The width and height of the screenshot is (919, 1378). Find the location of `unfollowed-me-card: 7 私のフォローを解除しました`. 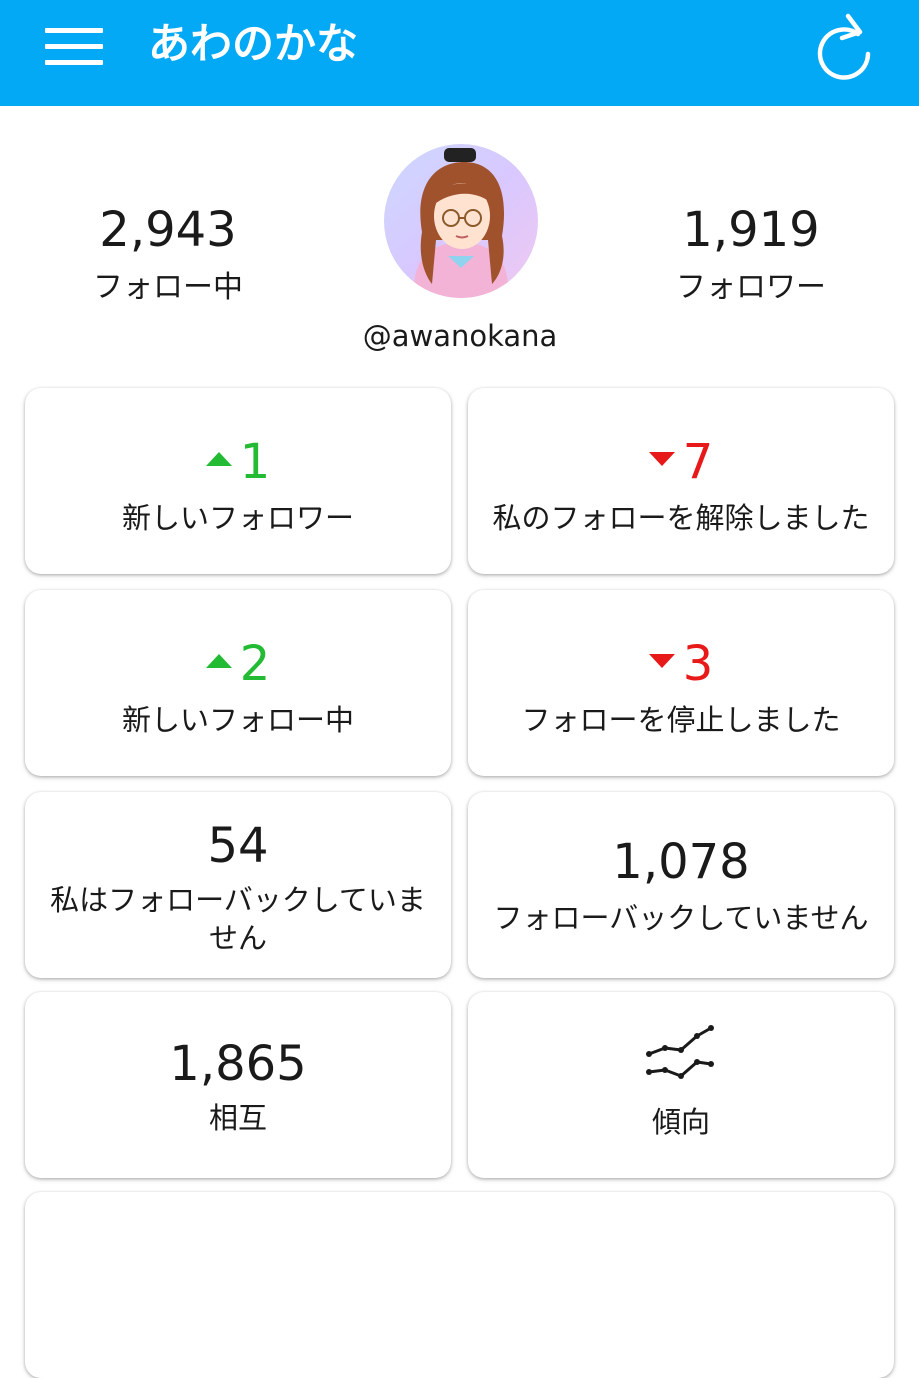

unfollowed-me-card: 7 私のフォローを解除しました is located at coordinates (681, 481).